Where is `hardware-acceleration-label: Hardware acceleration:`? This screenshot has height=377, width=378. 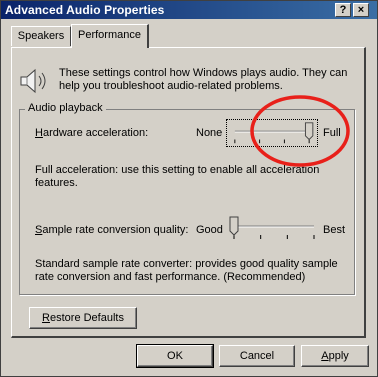 hardware-acceleration-label: Hardware acceleration: is located at coordinates (91, 133).